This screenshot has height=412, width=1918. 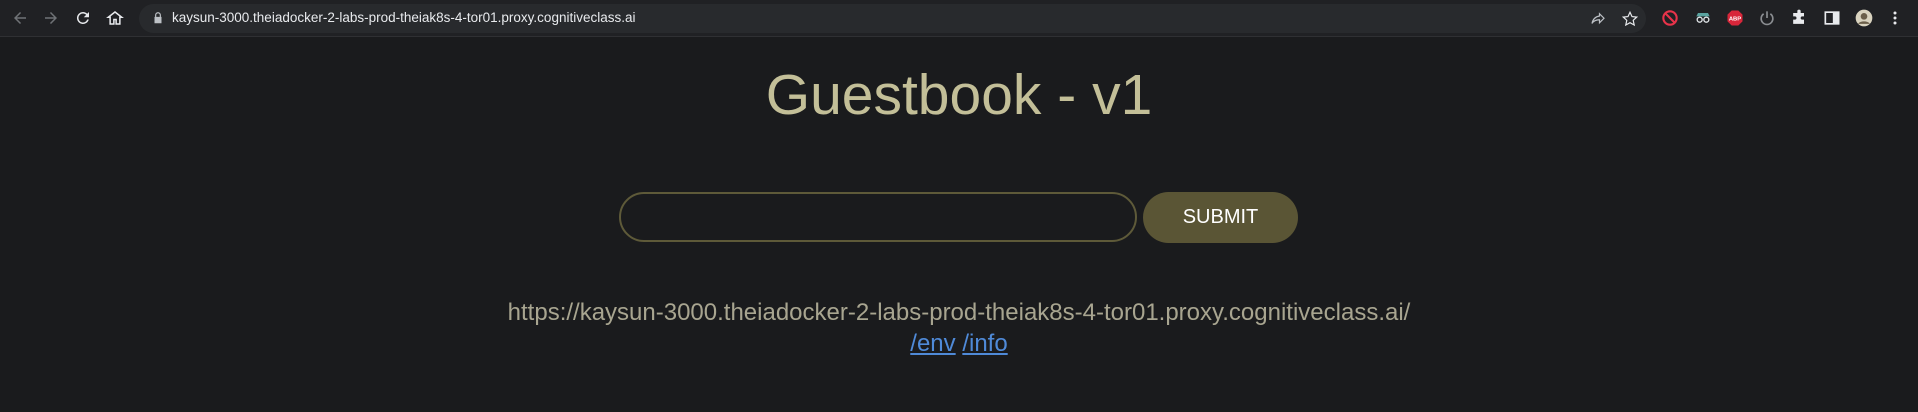 I want to click on links-row: /env /info, so click(x=959, y=344).